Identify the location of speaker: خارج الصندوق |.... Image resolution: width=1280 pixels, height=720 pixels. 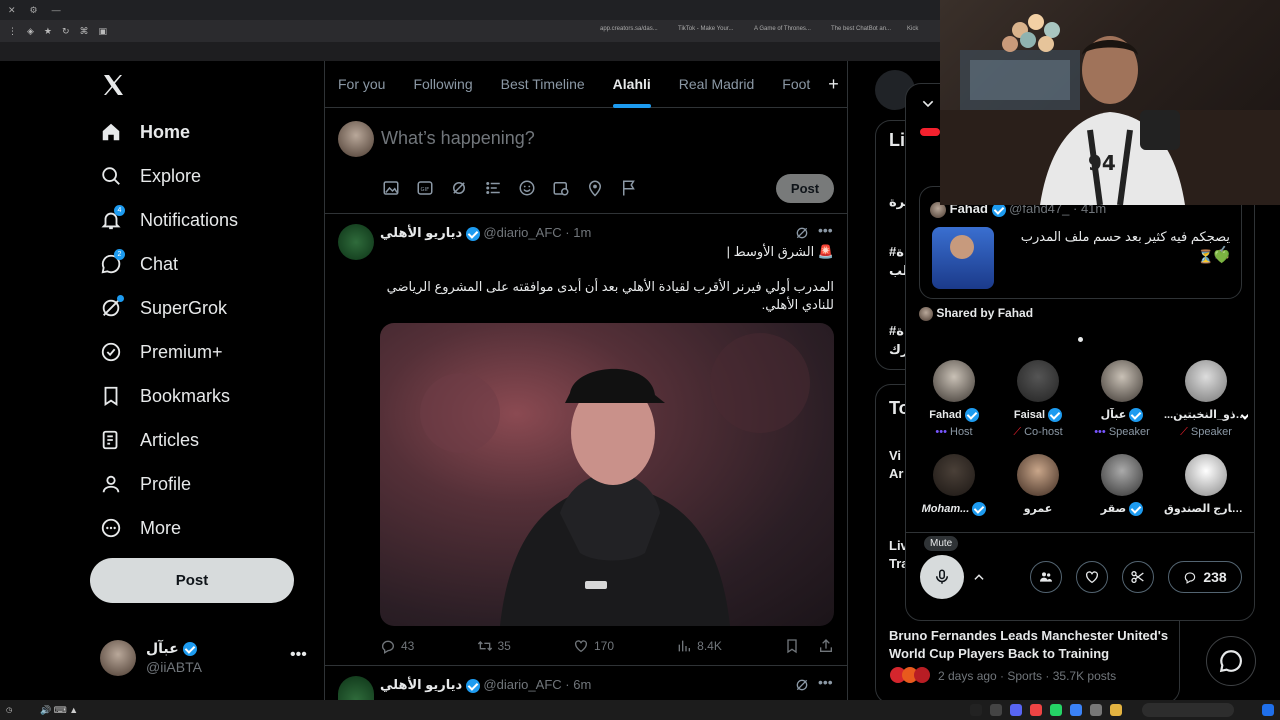
(1206, 484).